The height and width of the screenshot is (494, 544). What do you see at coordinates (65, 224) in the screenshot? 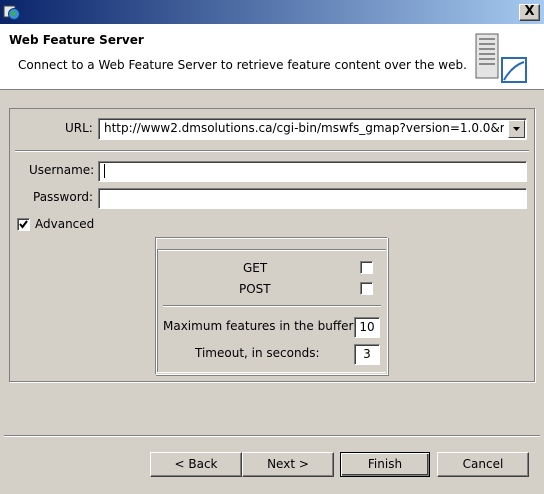
I see `advanced-label: Advanced` at bounding box center [65, 224].